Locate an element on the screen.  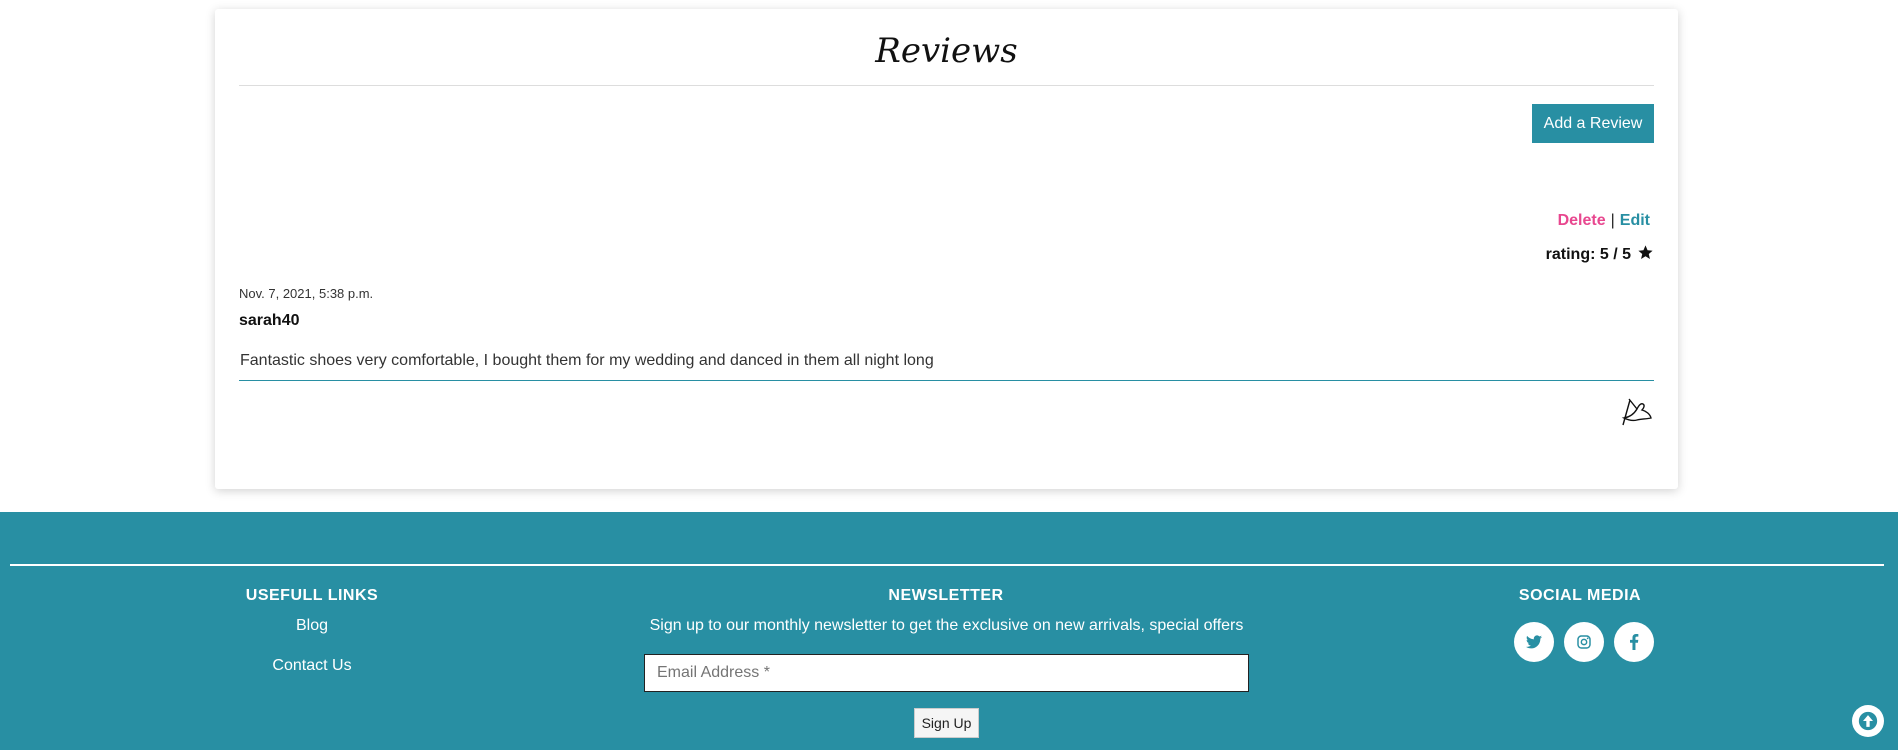
facebook-icon is located at coordinates (1634, 642).